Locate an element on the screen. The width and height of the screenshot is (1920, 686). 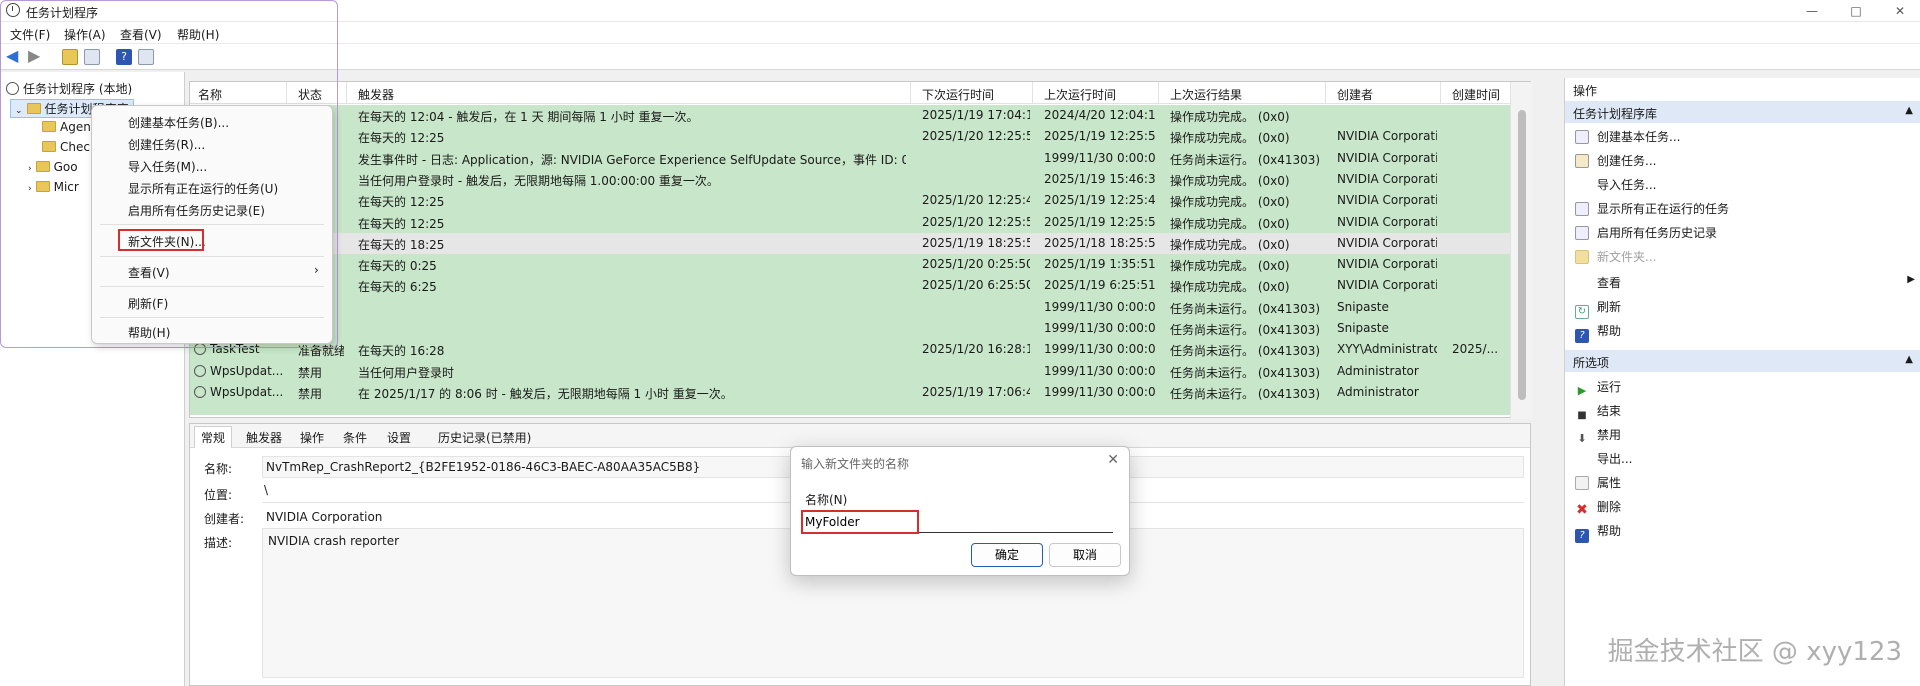
section-selected: 所选项 ▲ is located at coordinates (1742, 361).